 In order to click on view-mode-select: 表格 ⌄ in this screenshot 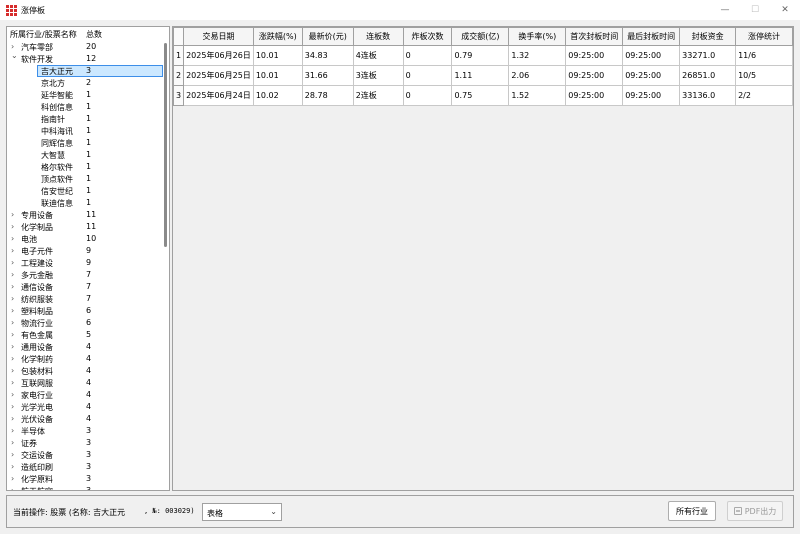, I will do `click(242, 512)`.